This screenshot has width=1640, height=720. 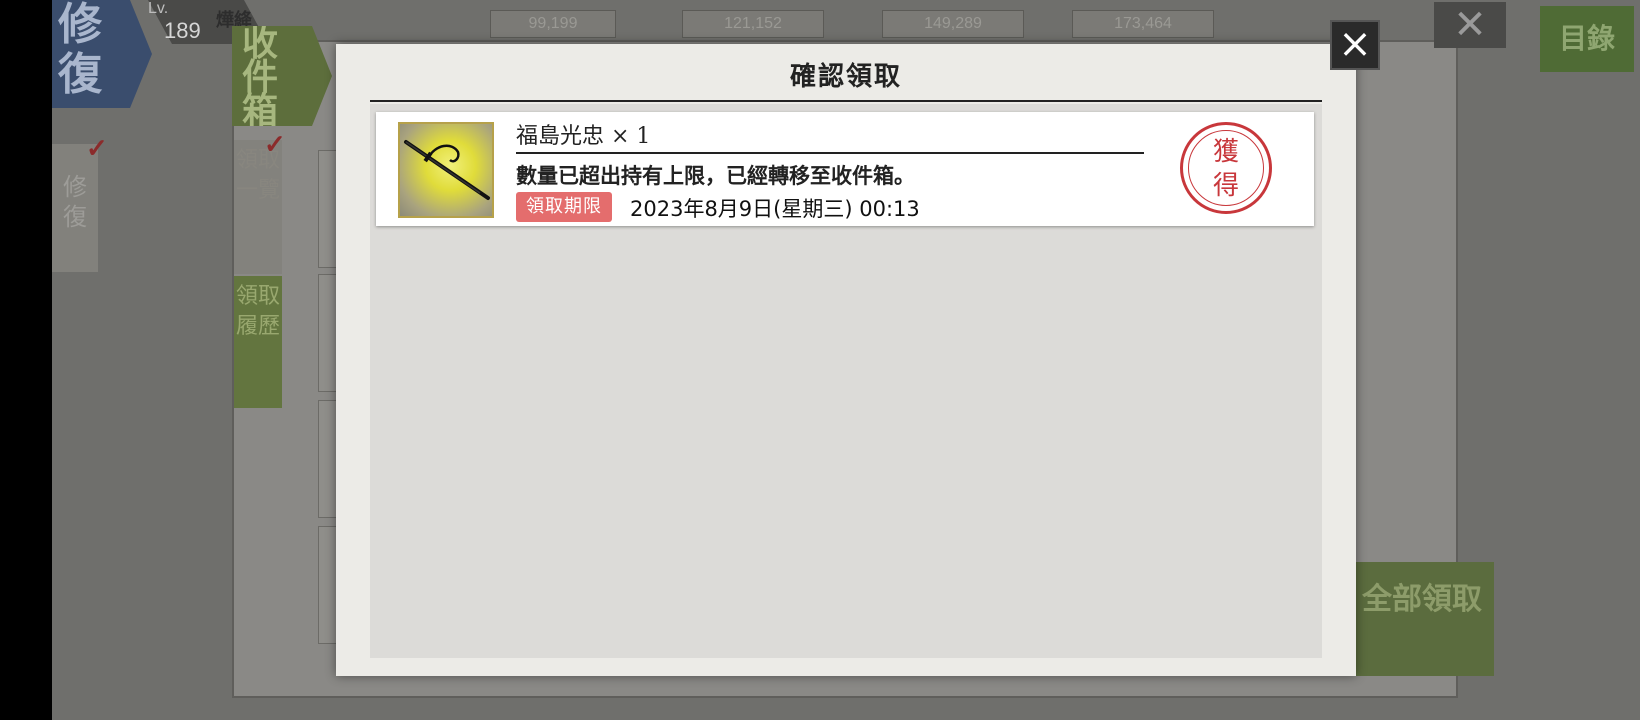 What do you see at coordinates (715, 176) in the screenshot?
I see `item-message: 數量已超出持有上限，已經轉移至收件箱。` at bounding box center [715, 176].